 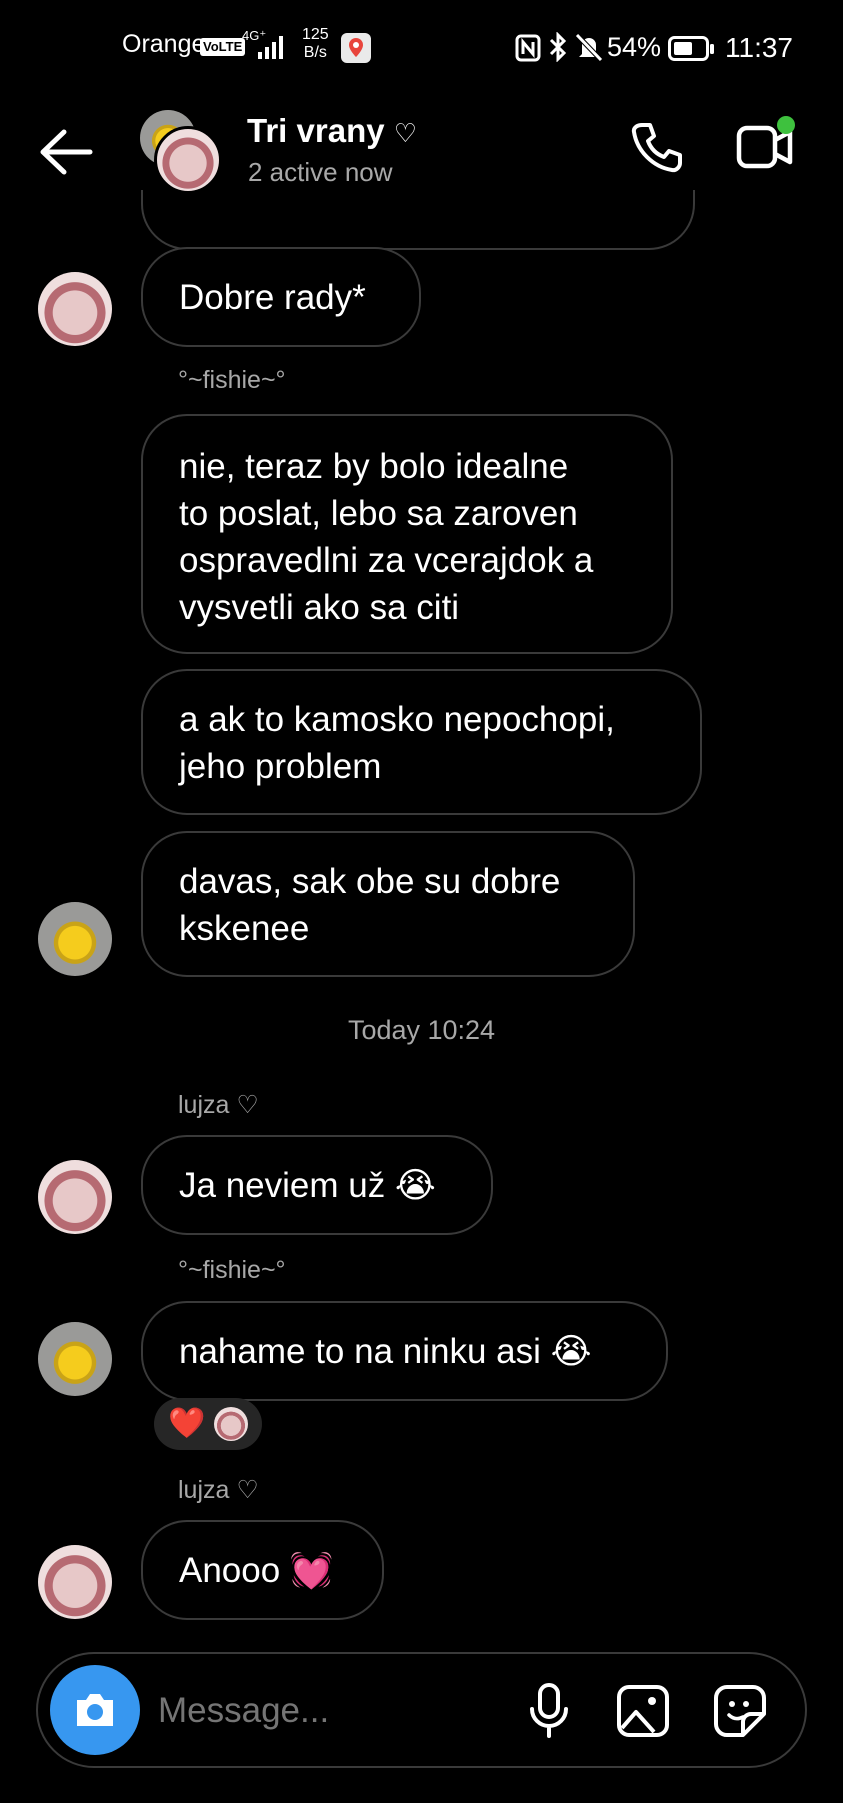 I want to click on camera-icon, so click(x=95, y=1710).